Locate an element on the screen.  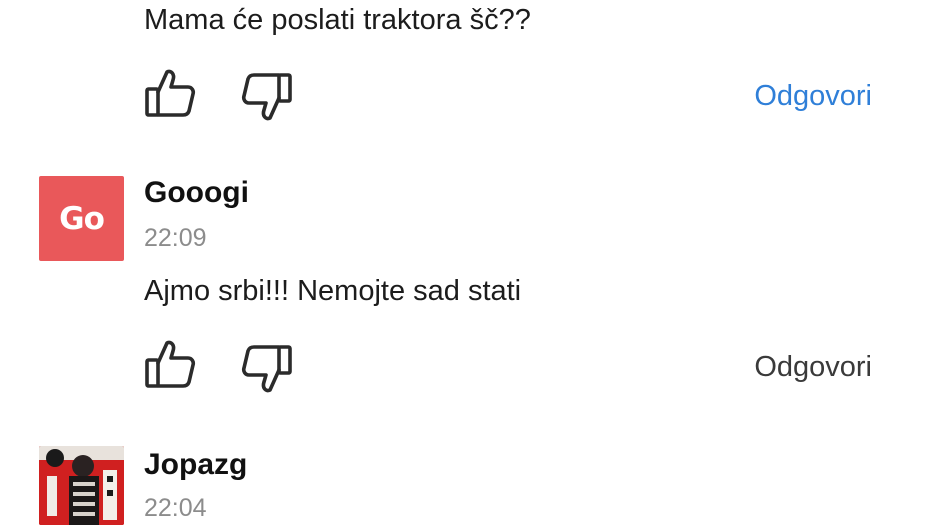
comment-username: Gooogi is located at coordinates (196, 193).